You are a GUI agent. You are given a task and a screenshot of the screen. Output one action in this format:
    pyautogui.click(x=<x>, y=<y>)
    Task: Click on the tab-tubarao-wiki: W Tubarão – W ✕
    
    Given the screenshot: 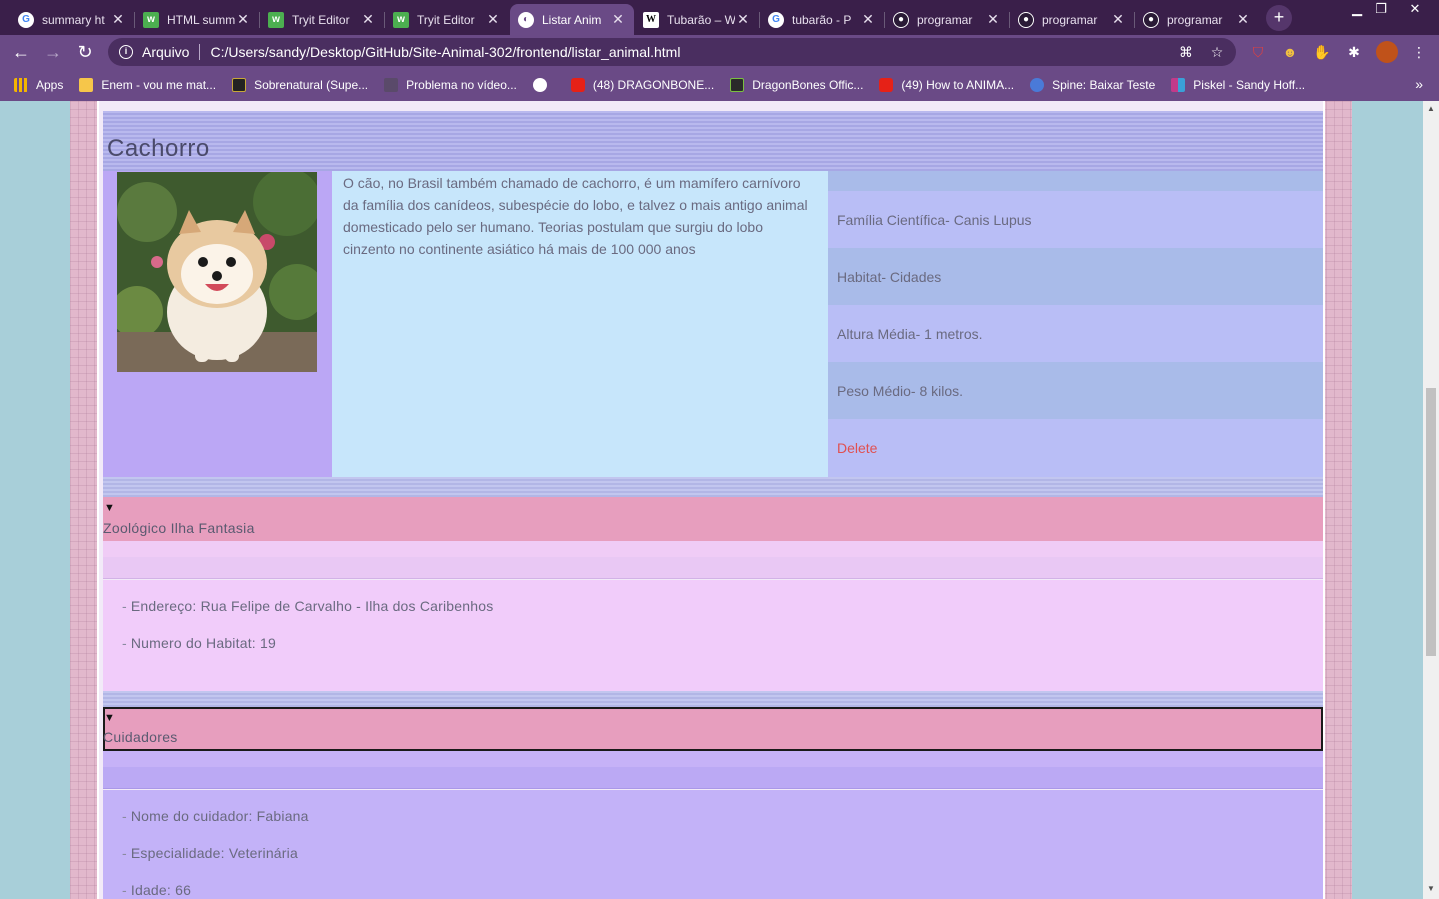 What is the action you would take?
    pyautogui.click(x=697, y=19)
    